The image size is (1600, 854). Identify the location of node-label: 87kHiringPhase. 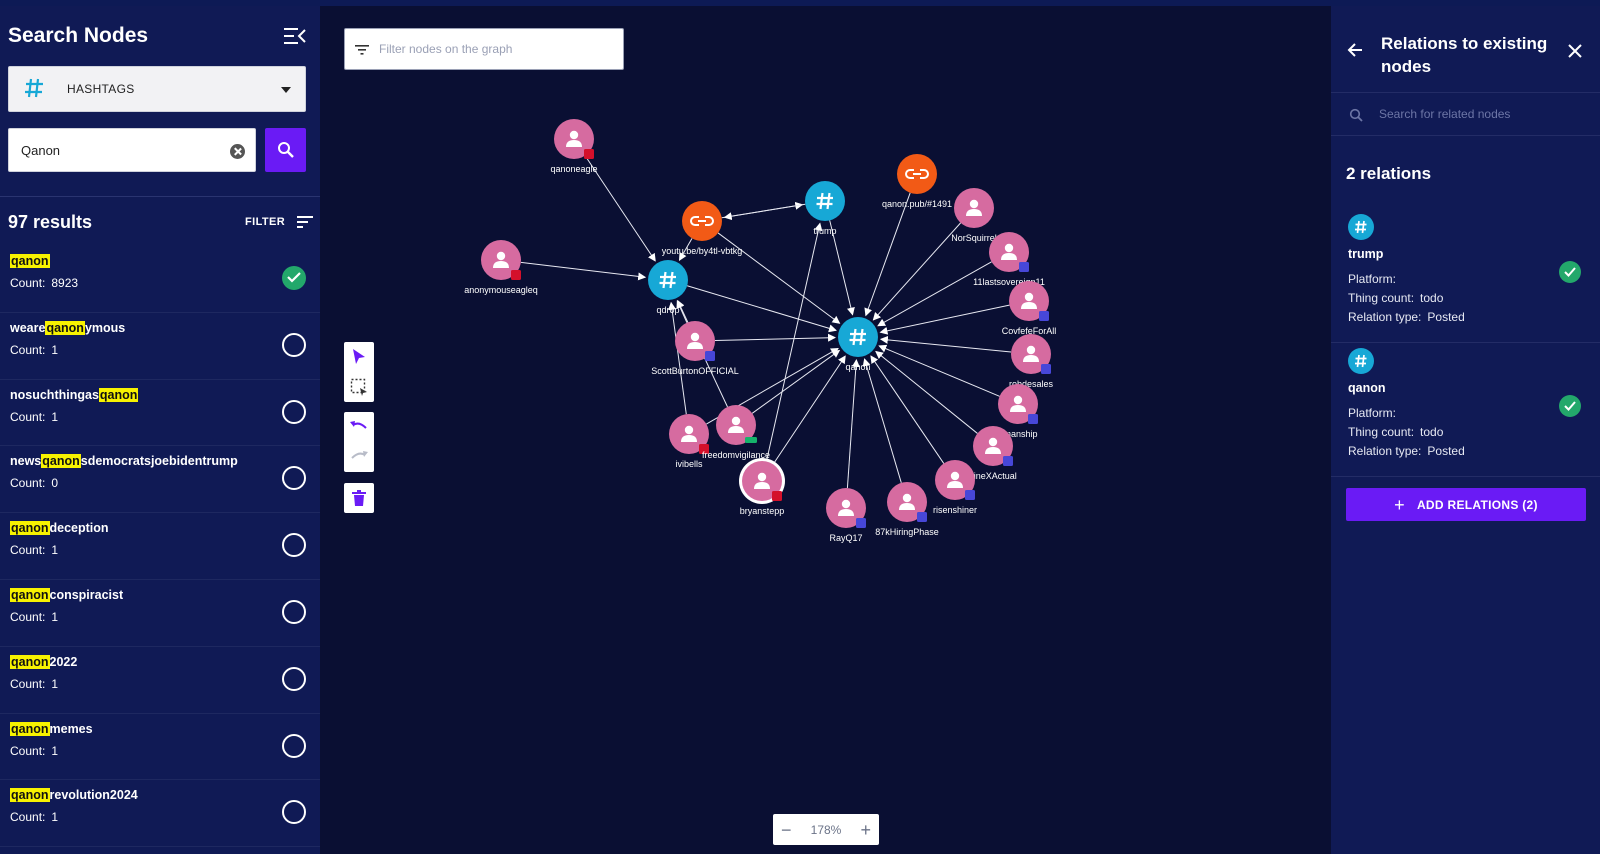
(907, 532).